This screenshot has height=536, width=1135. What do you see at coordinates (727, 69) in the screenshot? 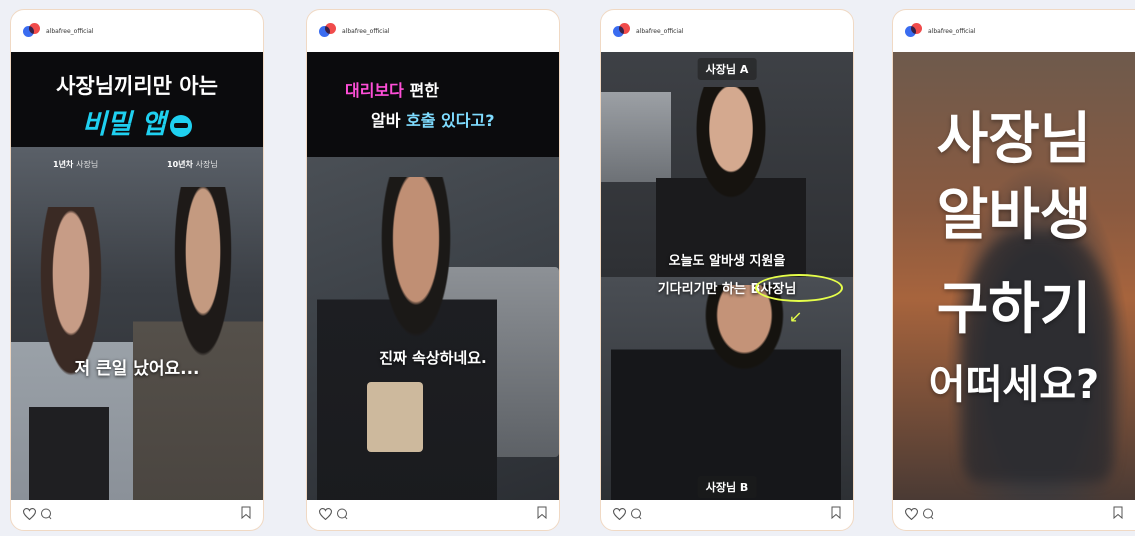
I see `label-owner-a: 사장님 A` at bounding box center [727, 69].